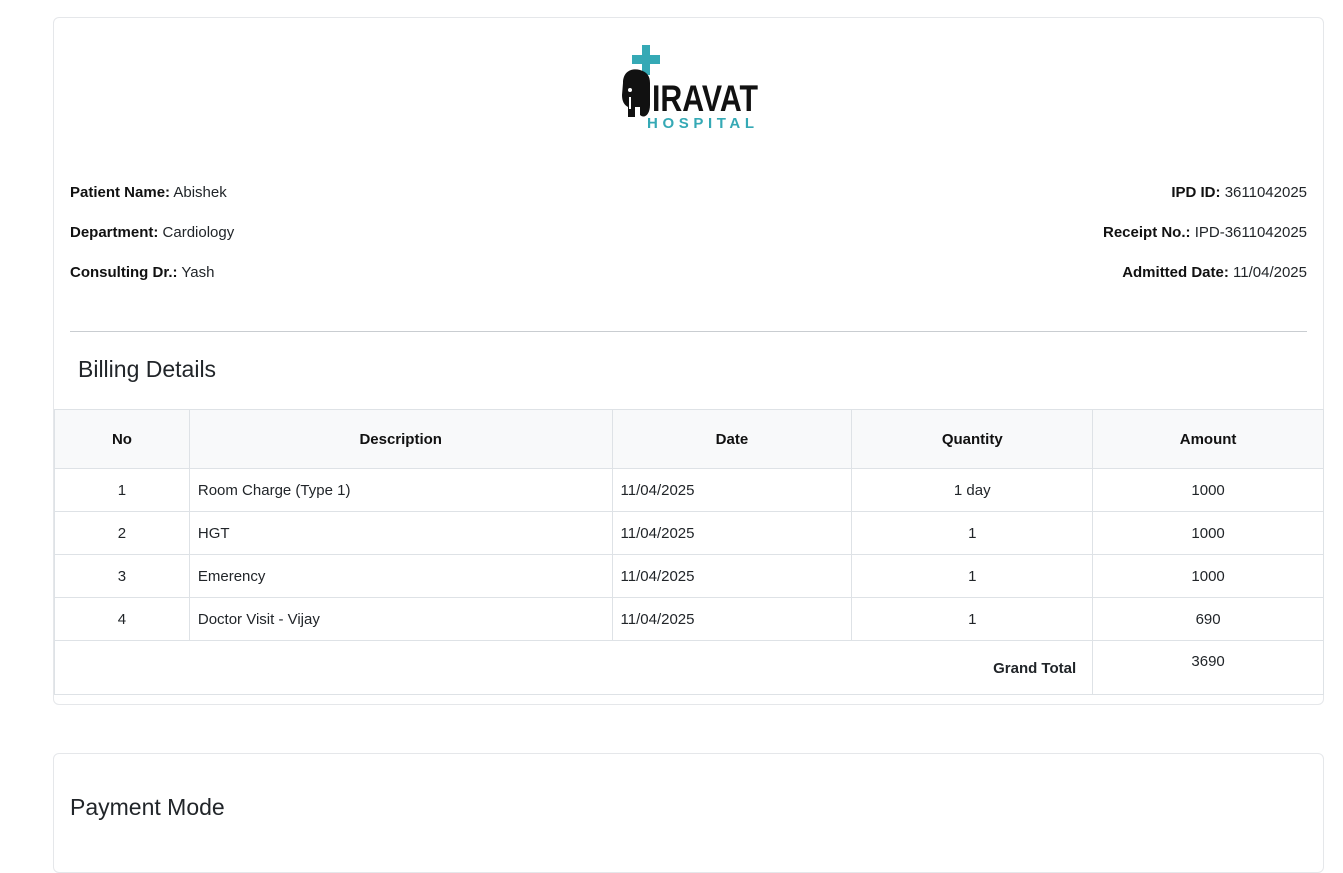 The width and height of the screenshot is (1343, 873). Describe the element at coordinates (732, 439) in the screenshot. I see `header-date: Date` at that location.